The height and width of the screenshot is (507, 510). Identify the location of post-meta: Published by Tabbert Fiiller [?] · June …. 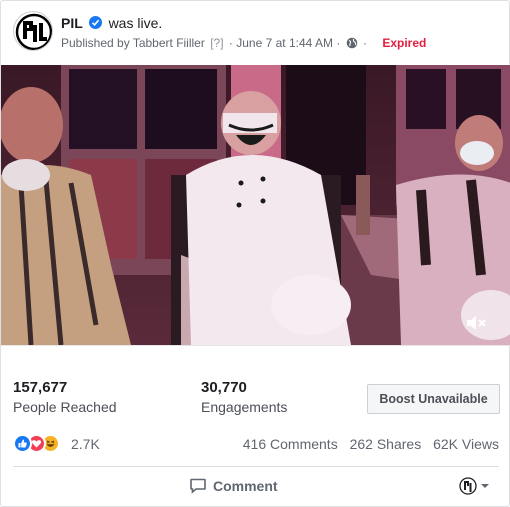
(243, 44).